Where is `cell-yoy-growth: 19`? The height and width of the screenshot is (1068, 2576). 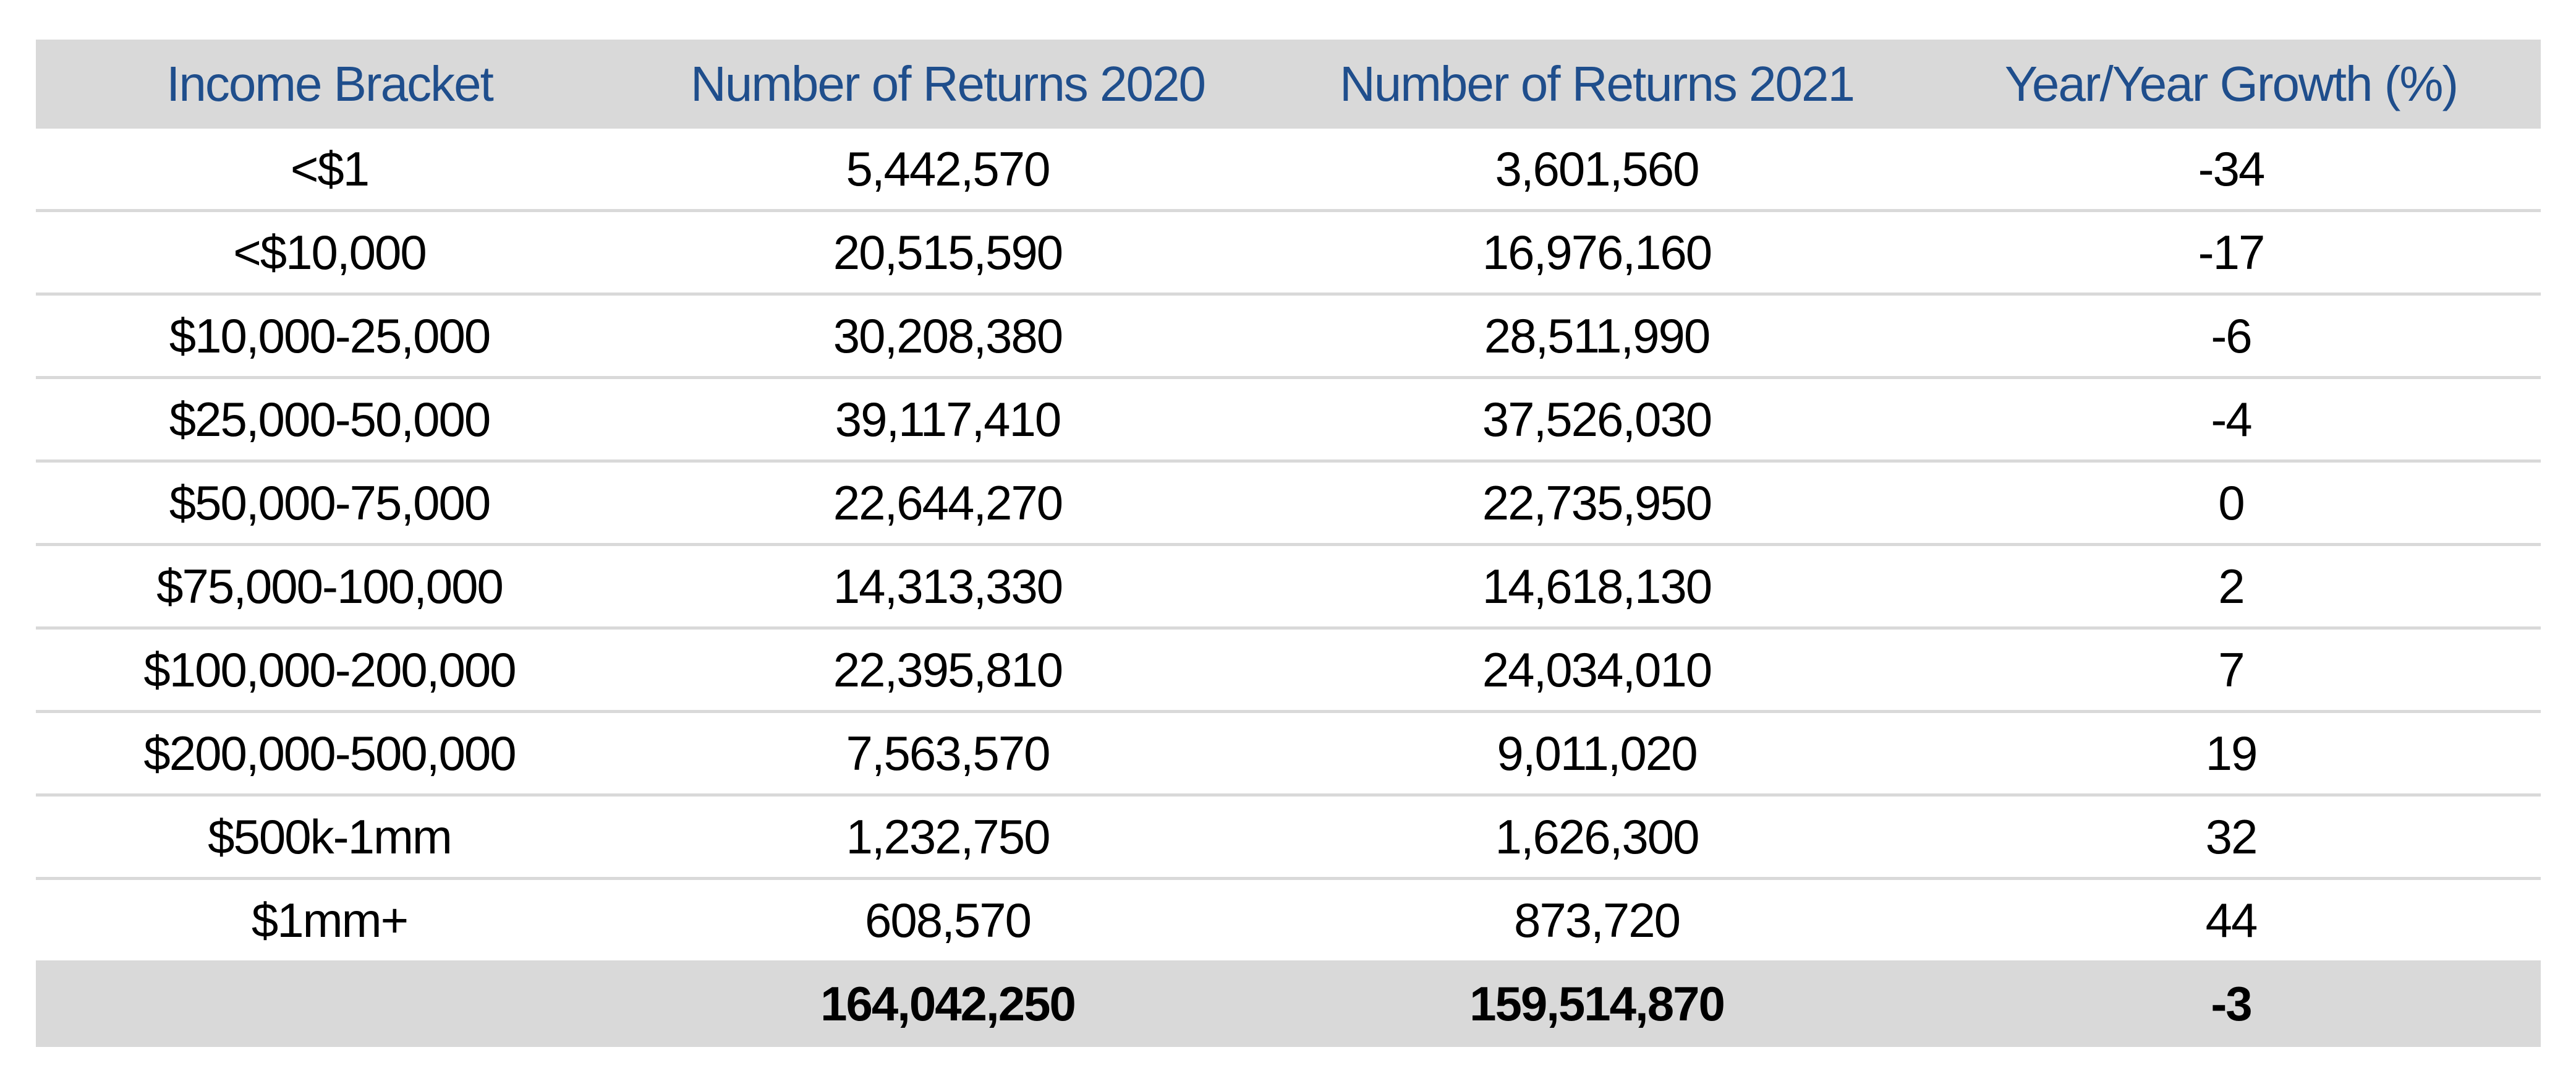
cell-yoy-growth: 19 is located at coordinates (2231, 752).